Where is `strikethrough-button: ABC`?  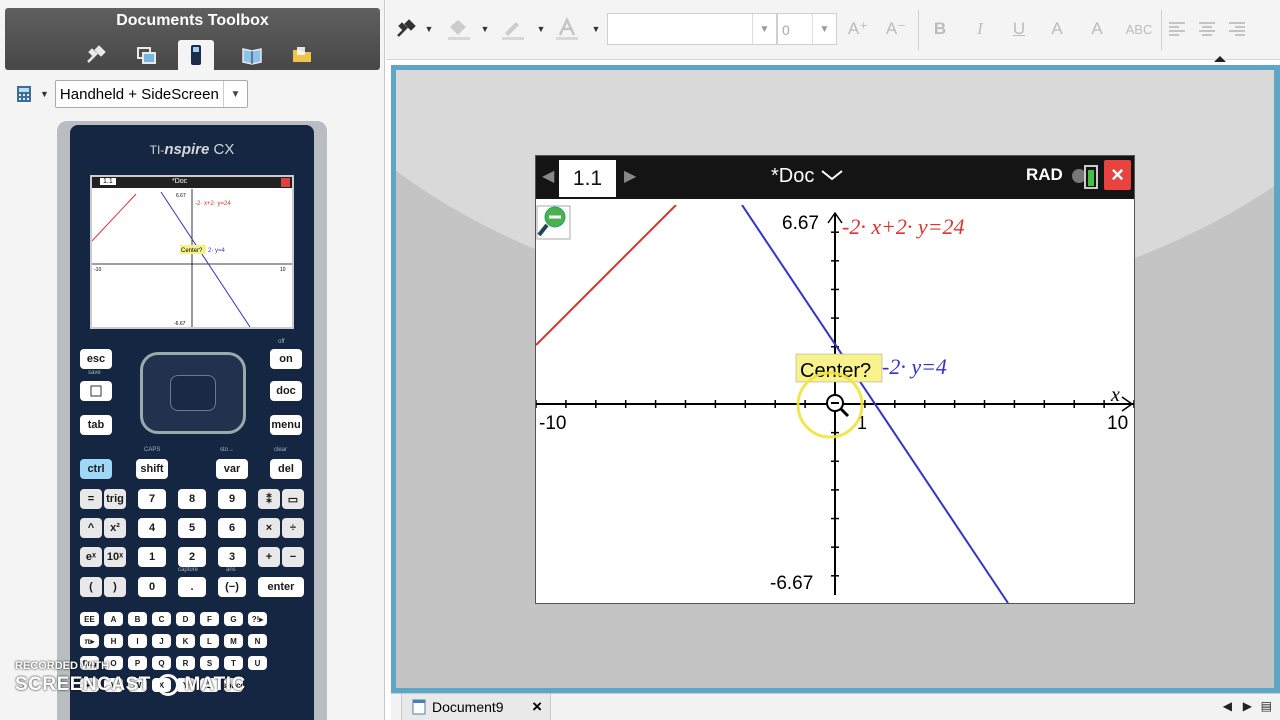 strikethrough-button: ABC is located at coordinates (1139, 29).